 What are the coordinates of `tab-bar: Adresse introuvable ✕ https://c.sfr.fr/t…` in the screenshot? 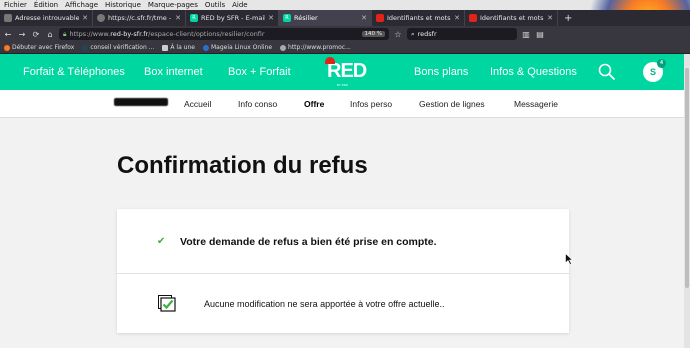 It's located at (345, 18).